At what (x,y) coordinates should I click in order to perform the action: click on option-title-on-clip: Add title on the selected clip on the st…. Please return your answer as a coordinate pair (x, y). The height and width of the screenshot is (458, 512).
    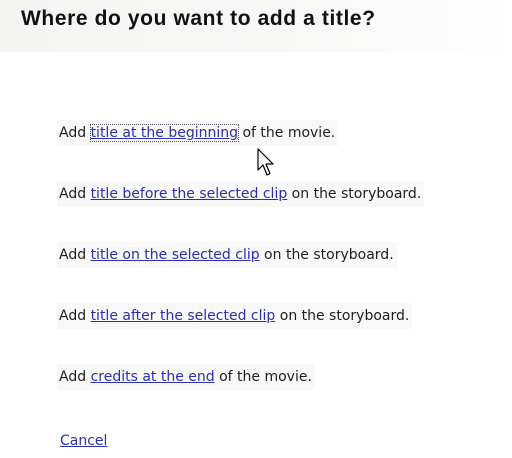
    Looking at the image, I should click on (227, 255).